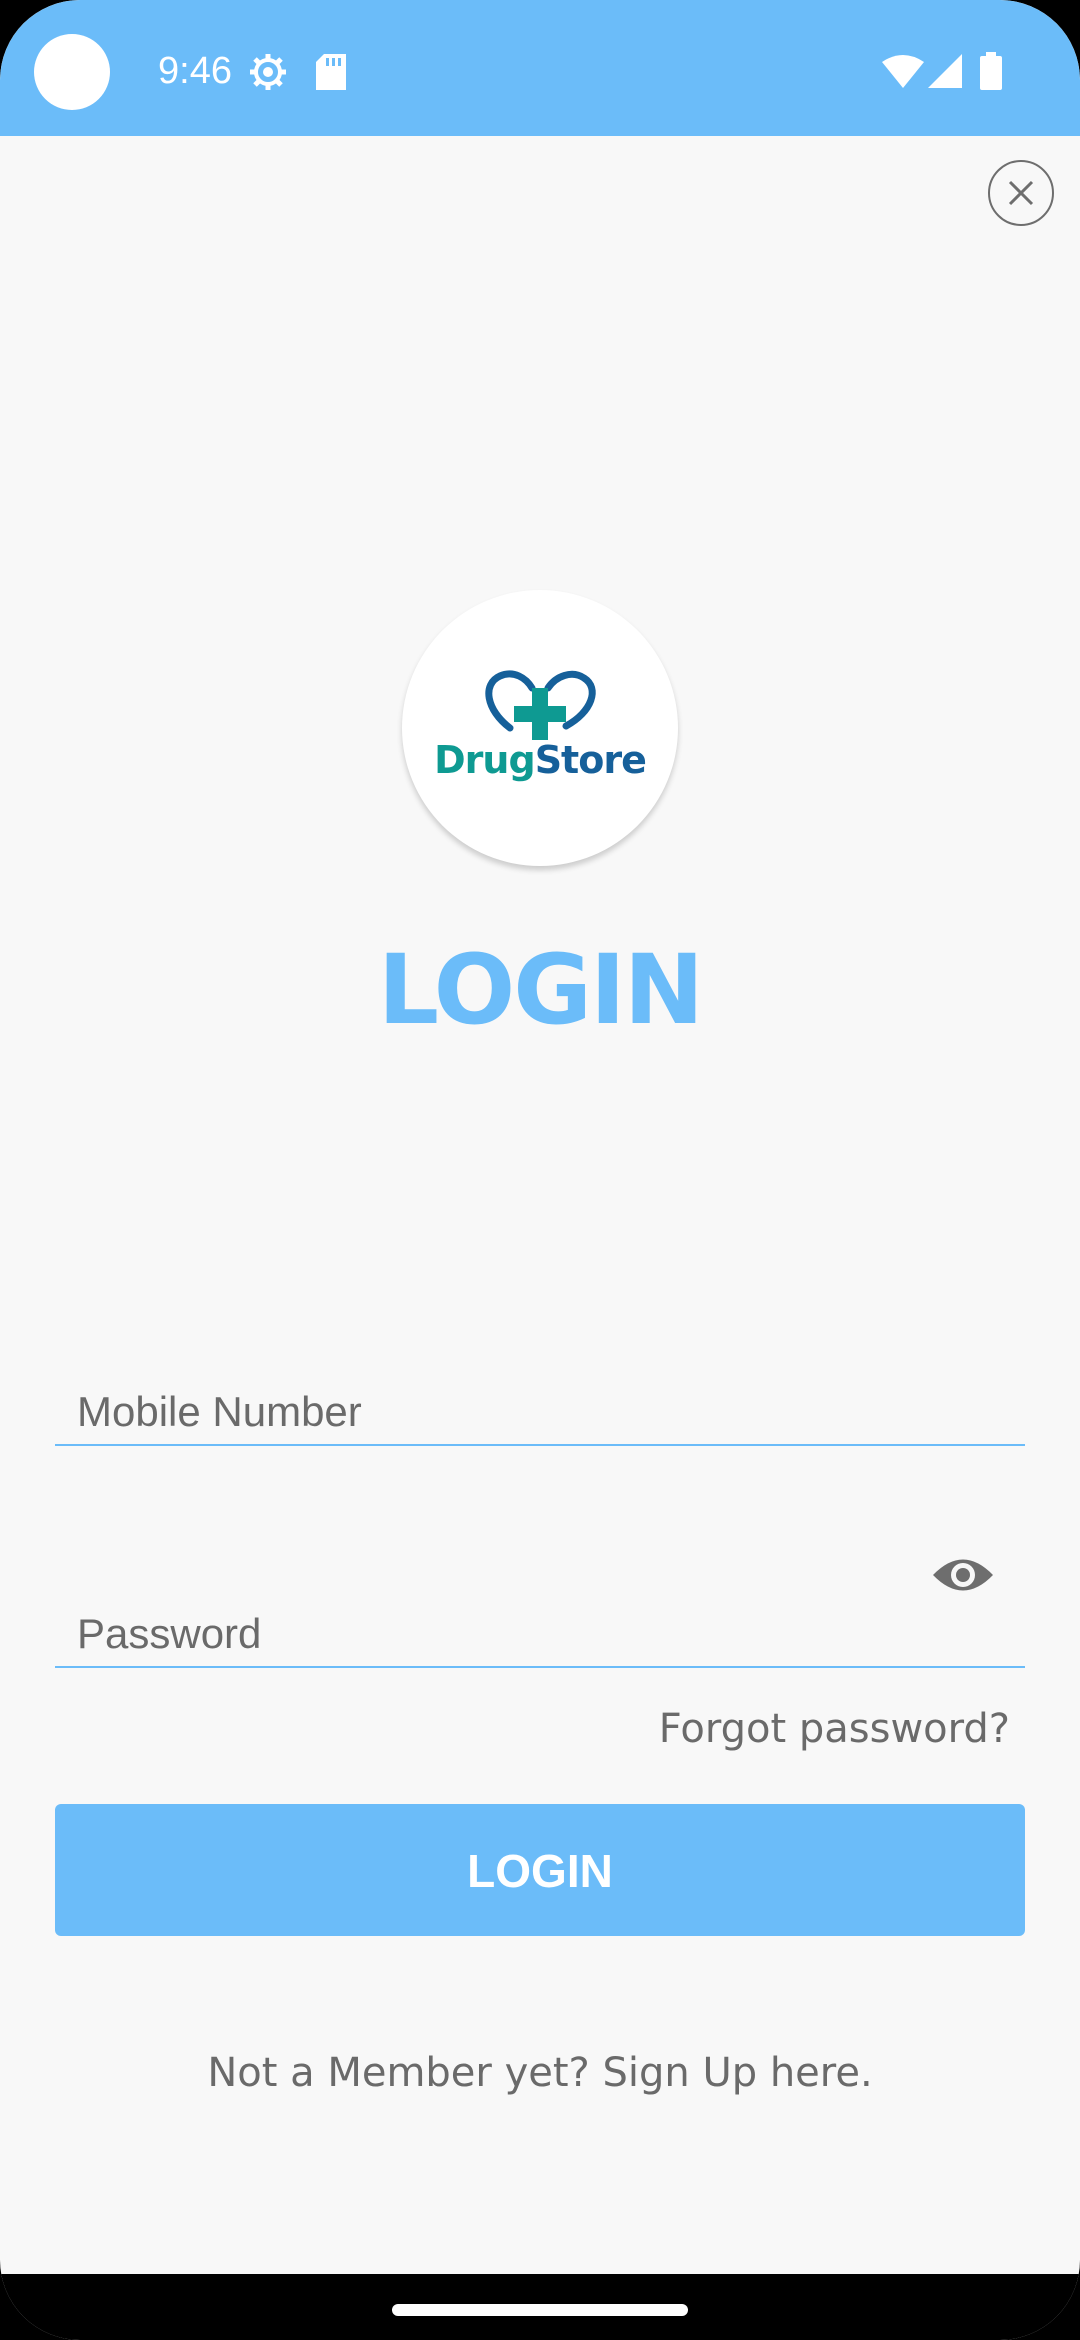 This screenshot has height=2340, width=1080. Describe the element at coordinates (517, 1634) in the screenshot. I see `password-input` at that location.